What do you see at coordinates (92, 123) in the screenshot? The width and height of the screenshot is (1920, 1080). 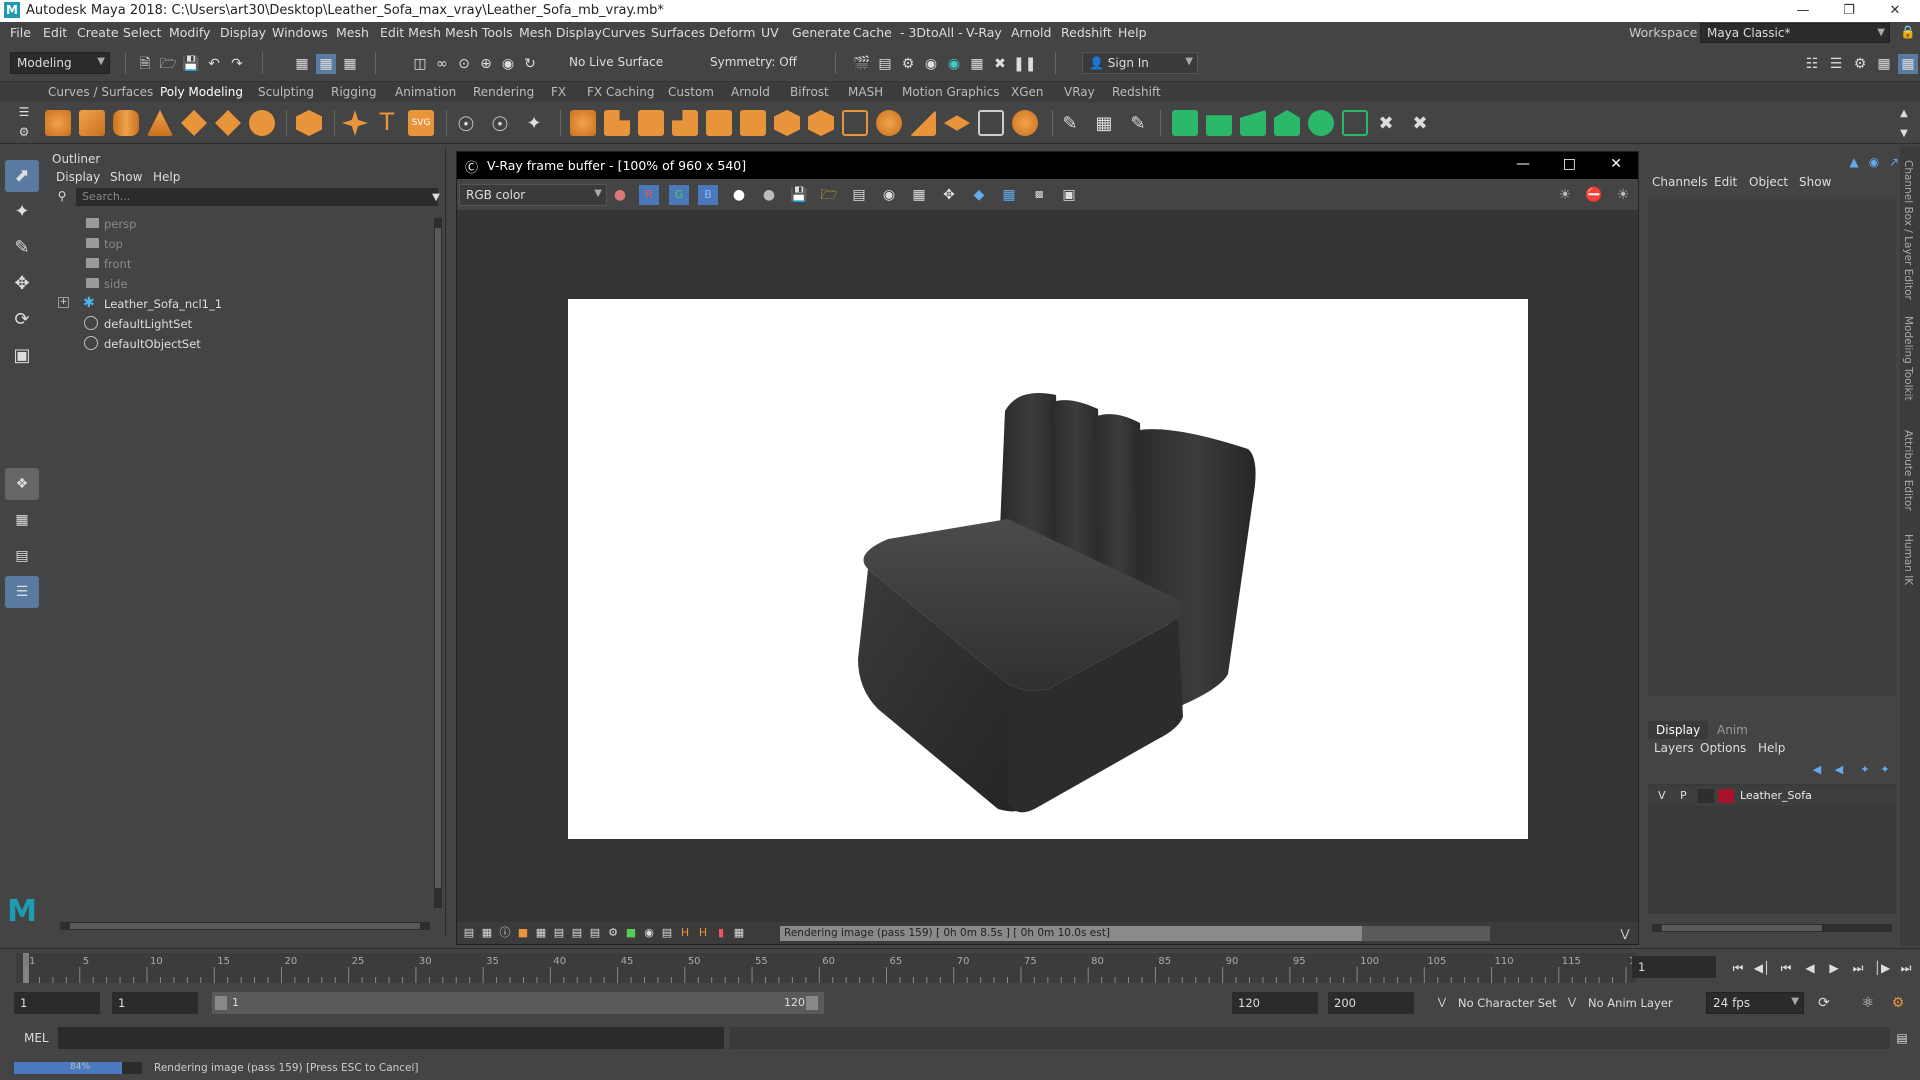 I see `poly-cube-icon` at bounding box center [92, 123].